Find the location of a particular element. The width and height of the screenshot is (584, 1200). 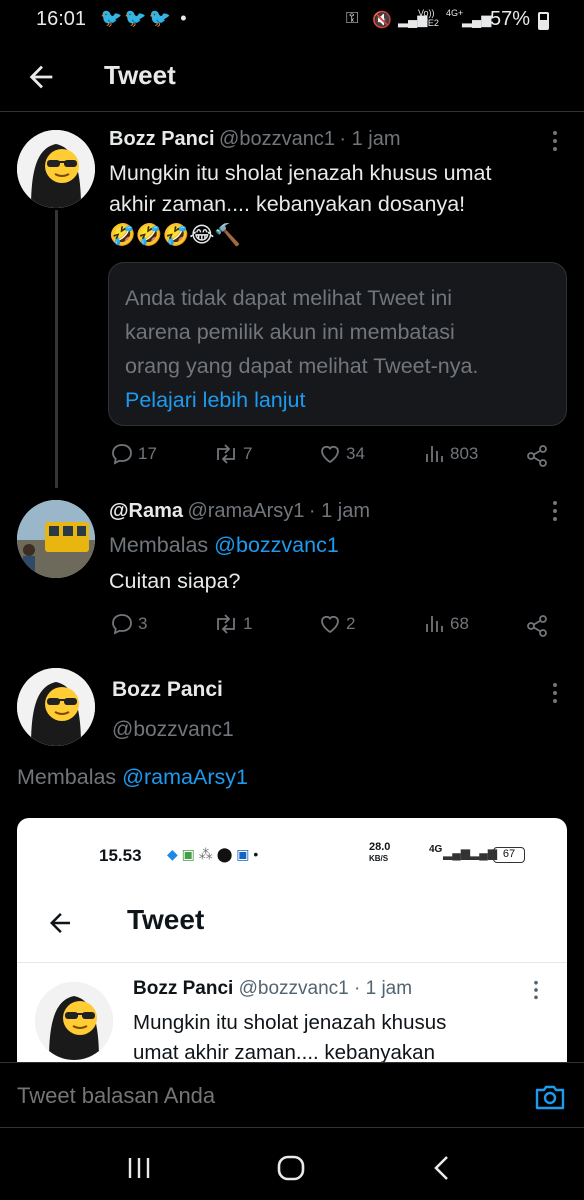

tweet1-like-button: 34 is located at coordinates (341, 454).